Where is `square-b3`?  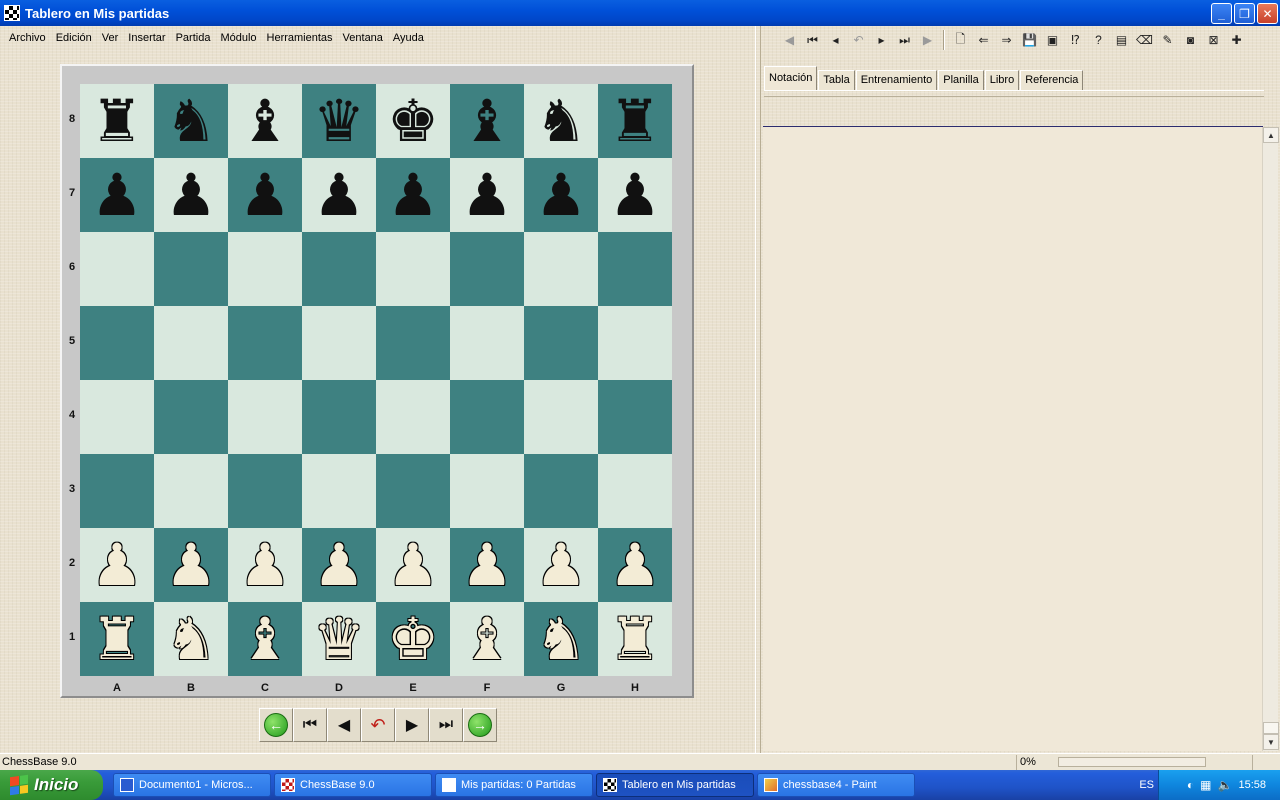 square-b3 is located at coordinates (191, 491).